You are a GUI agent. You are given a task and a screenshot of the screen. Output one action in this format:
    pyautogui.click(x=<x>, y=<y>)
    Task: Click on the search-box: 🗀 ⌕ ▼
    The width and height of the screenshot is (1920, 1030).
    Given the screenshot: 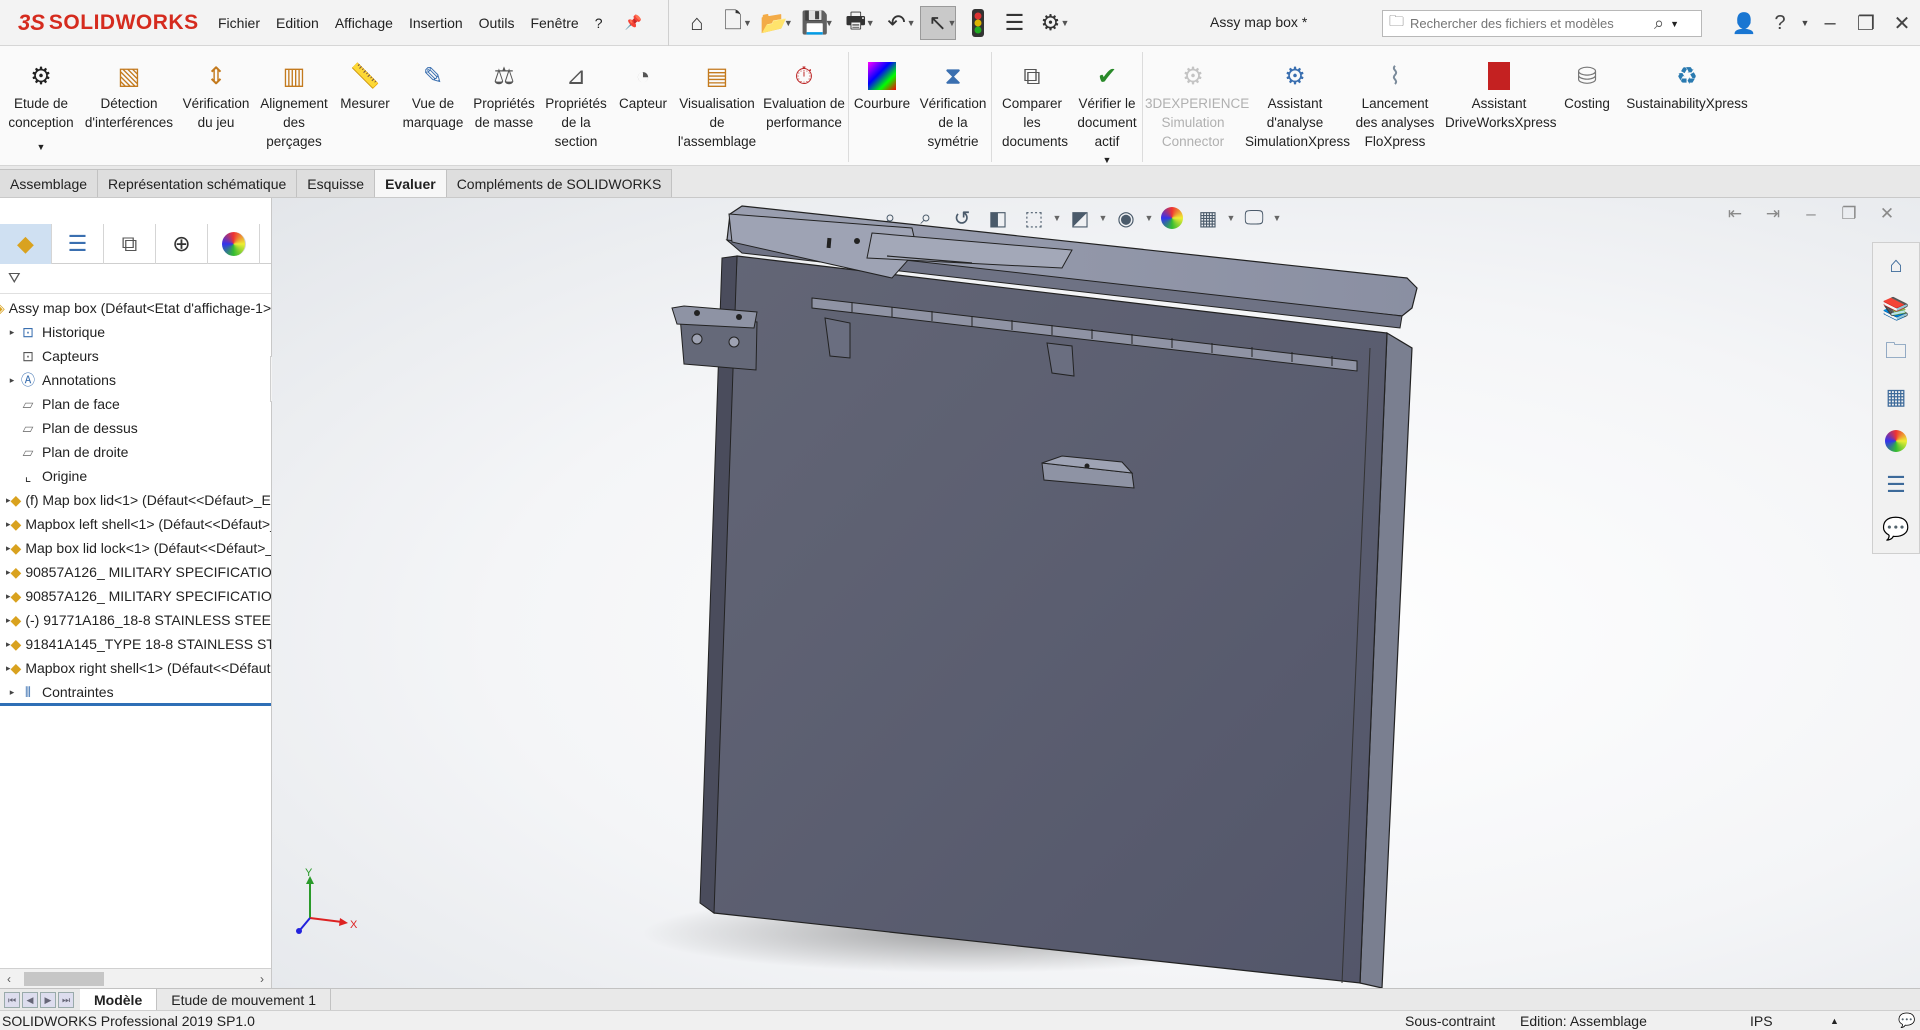 What is the action you would take?
    pyautogui.click(x=1542, y=23)
    